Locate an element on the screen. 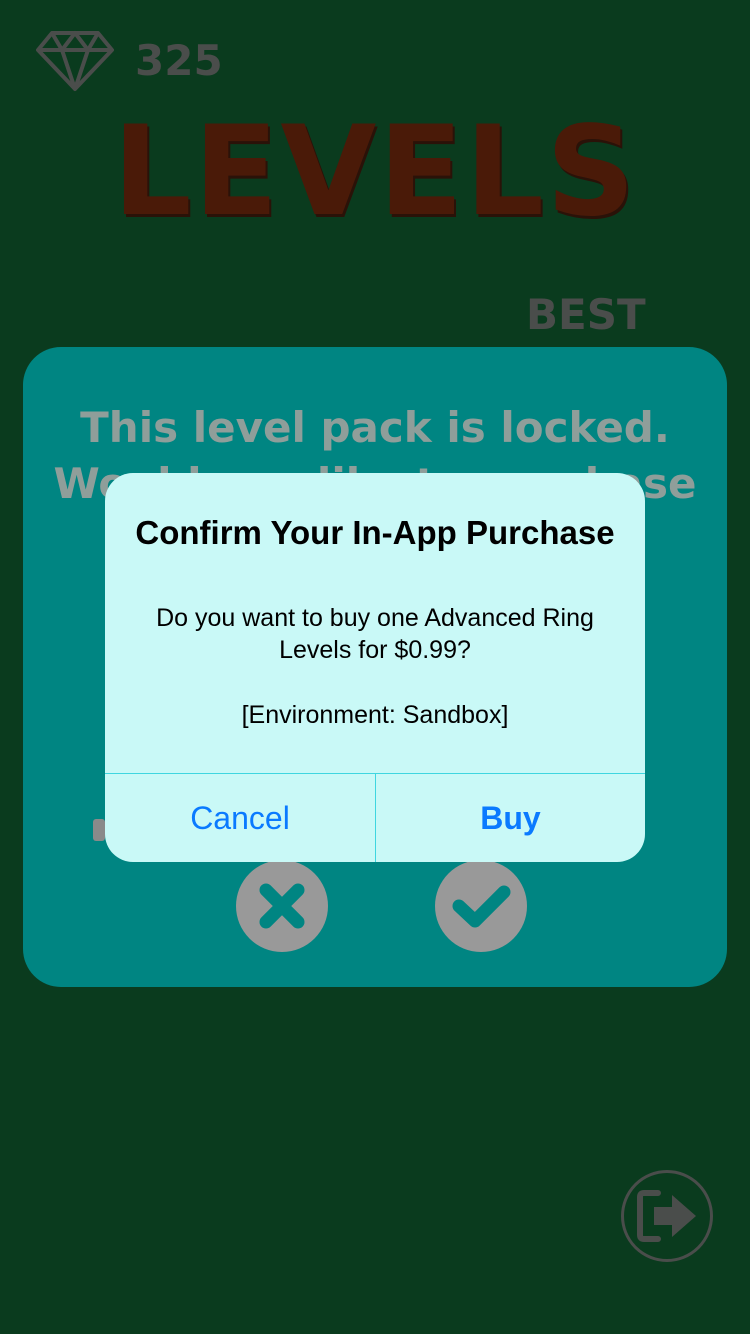 The width and height of the screenshot is (750, 1334). cancel-button: Cancel is located at coordinates (240, 818).